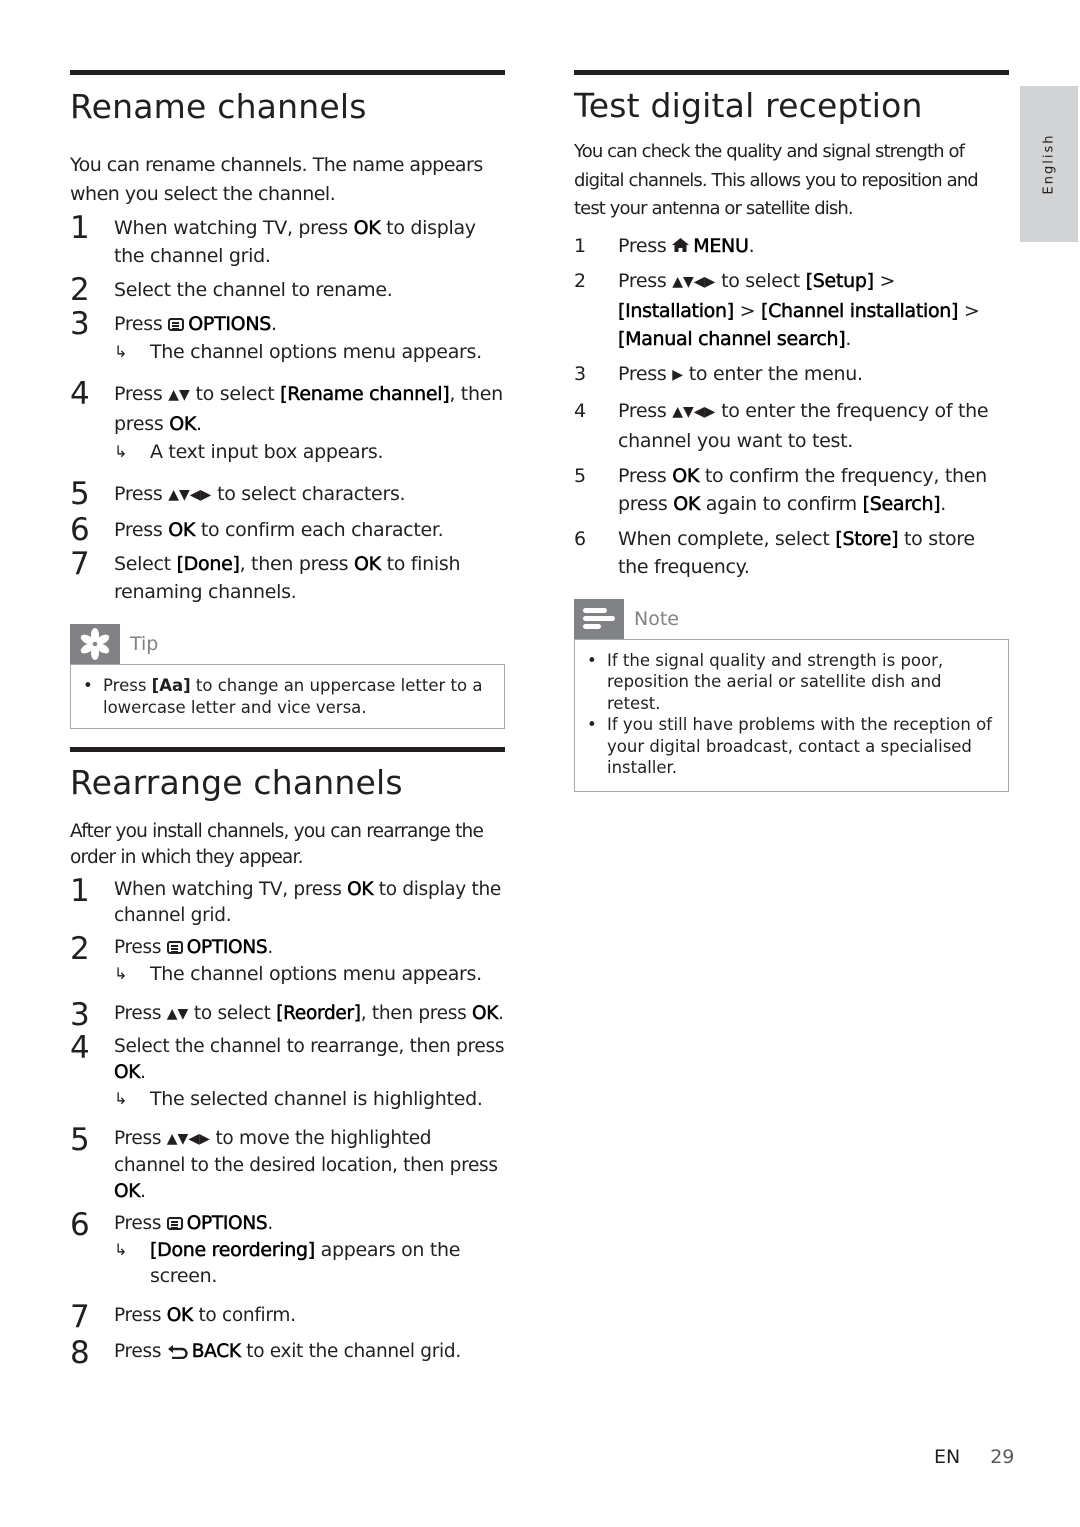 The image size is (1080, 1527). Describe the element at coordinates (216, 1352) in the screenshot. I see `key-label: BACK` at that location.